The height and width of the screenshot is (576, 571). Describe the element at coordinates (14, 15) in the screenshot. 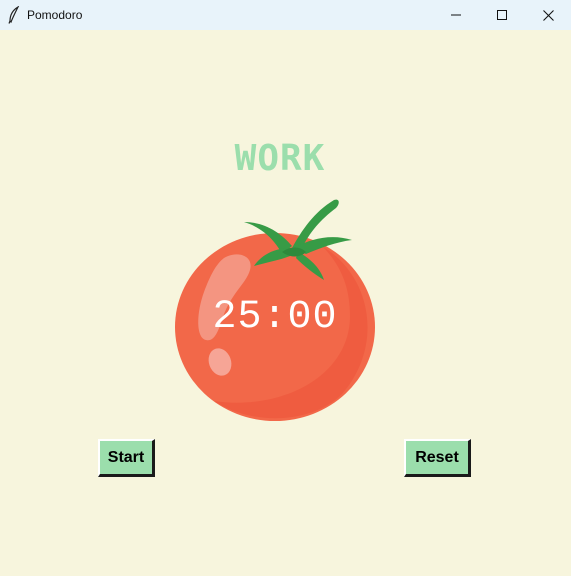

I see `feather-icon` at that location.